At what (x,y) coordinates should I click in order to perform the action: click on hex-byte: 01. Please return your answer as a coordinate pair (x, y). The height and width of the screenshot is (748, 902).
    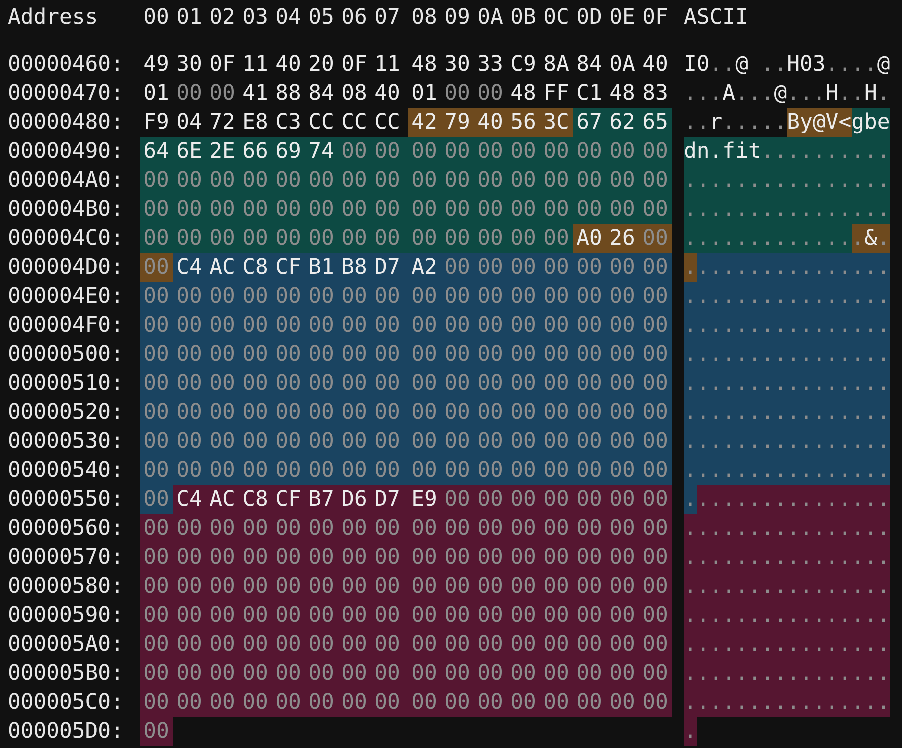
    Looking at the image, I should click on (424, 94).